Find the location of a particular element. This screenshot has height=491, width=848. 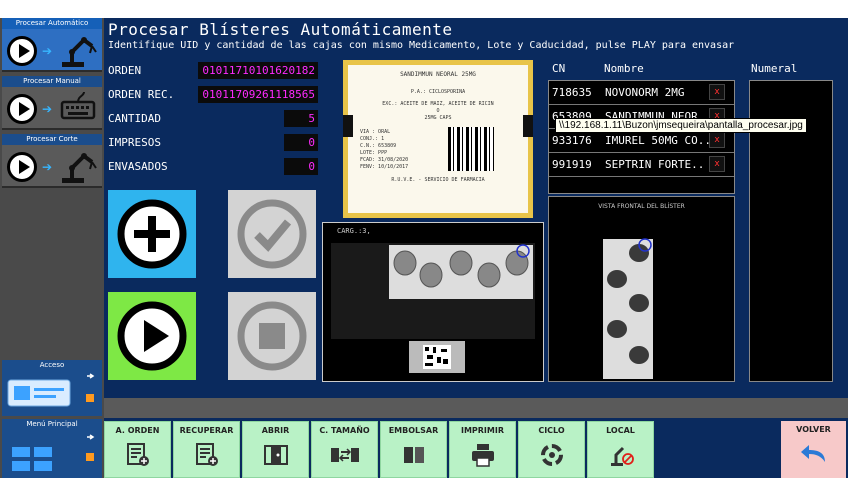

mode-procesar-manual: Procesar Manual ➔ is located at coordinates (52, 103).